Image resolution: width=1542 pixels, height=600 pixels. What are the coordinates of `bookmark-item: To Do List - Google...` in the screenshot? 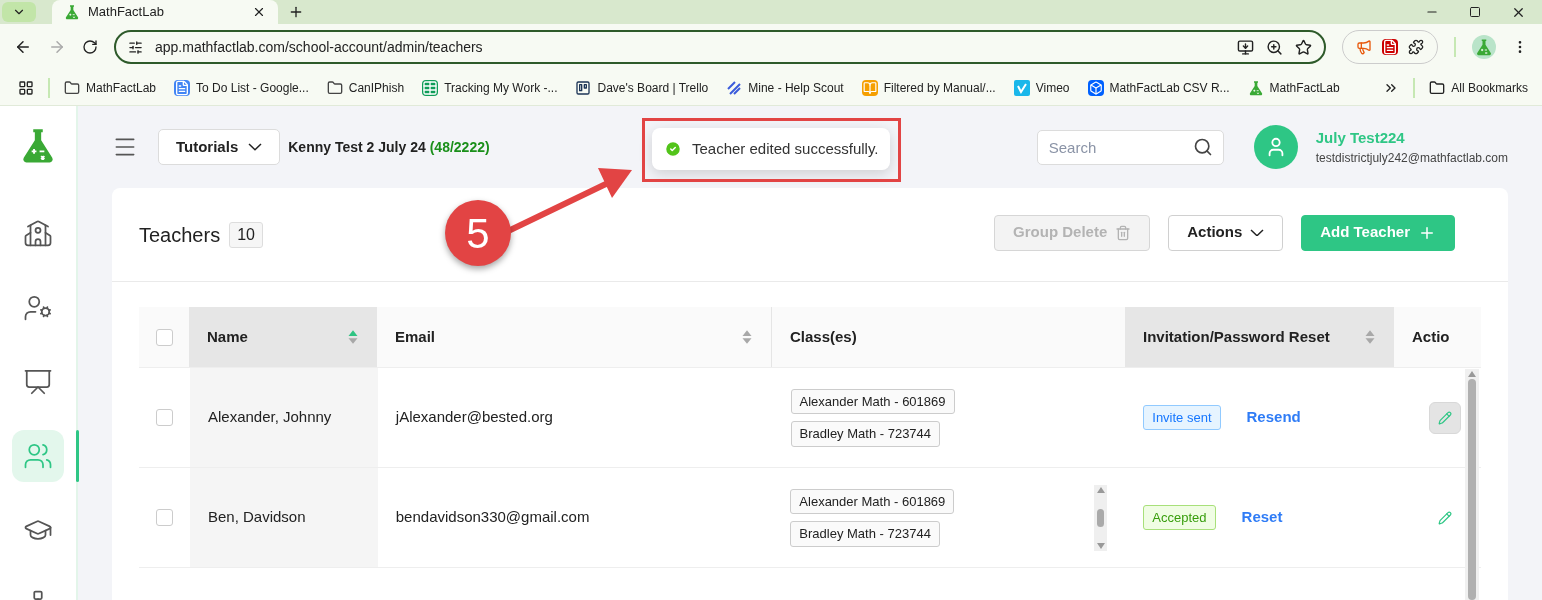 It's located at (241, 87).